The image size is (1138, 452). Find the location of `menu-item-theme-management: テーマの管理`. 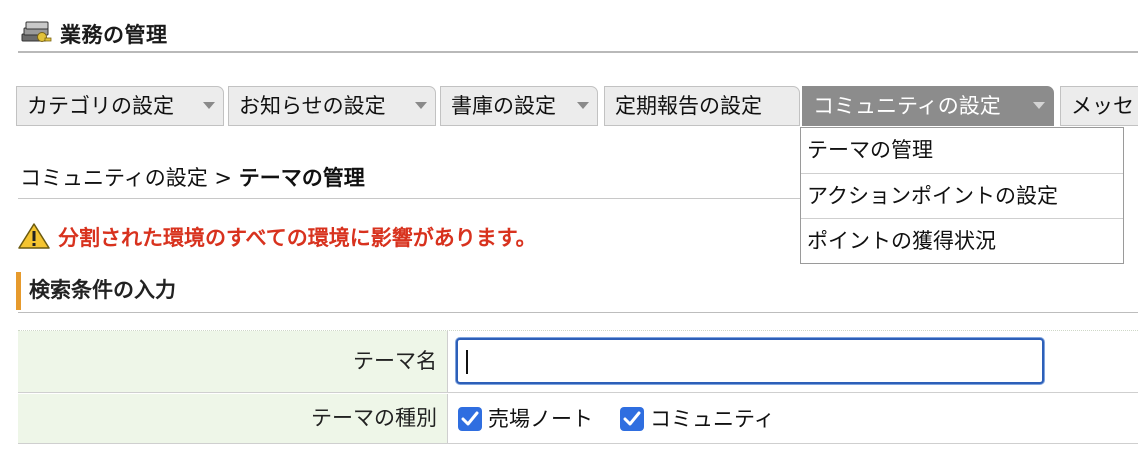

menu-item-theme-management: テーマの管理 is located at coordinates (962, 150).